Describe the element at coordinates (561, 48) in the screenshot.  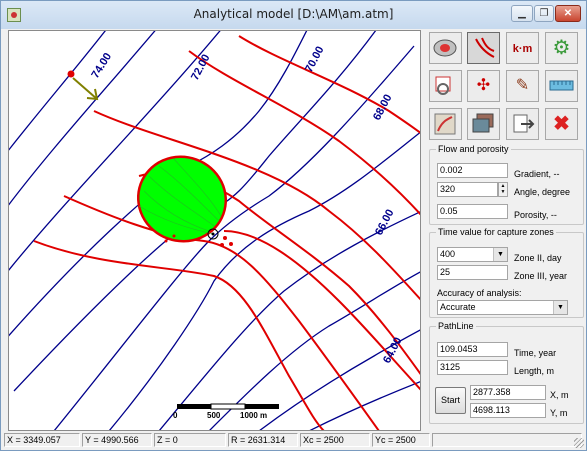
I see `settings-gear-icon: ⚙` at that location.